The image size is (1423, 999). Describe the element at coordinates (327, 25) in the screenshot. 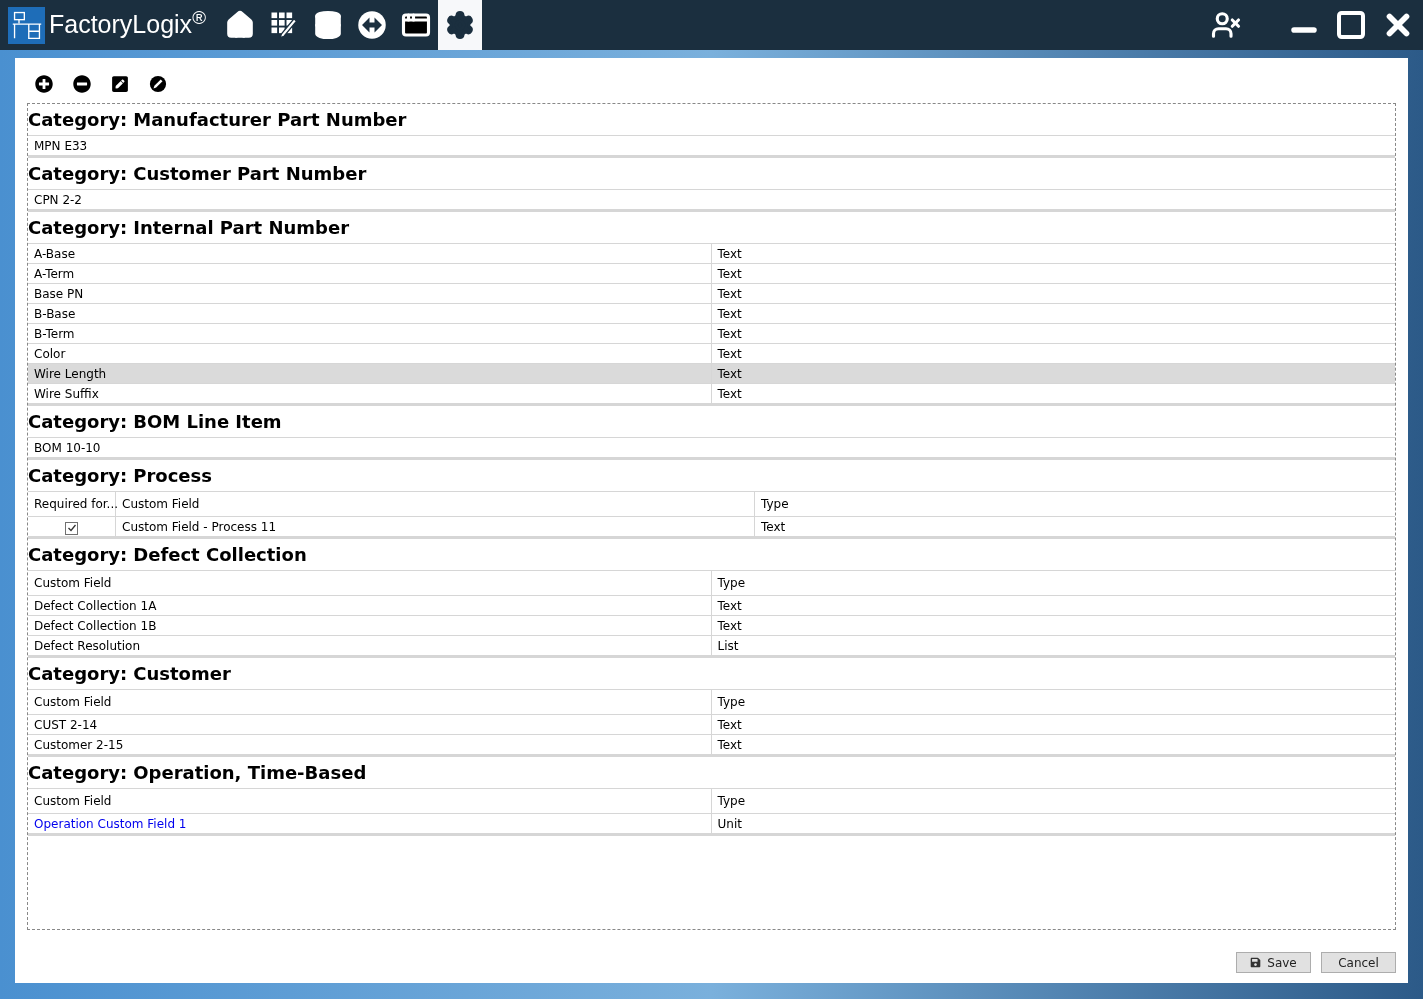

I see `database-icon` at that location.